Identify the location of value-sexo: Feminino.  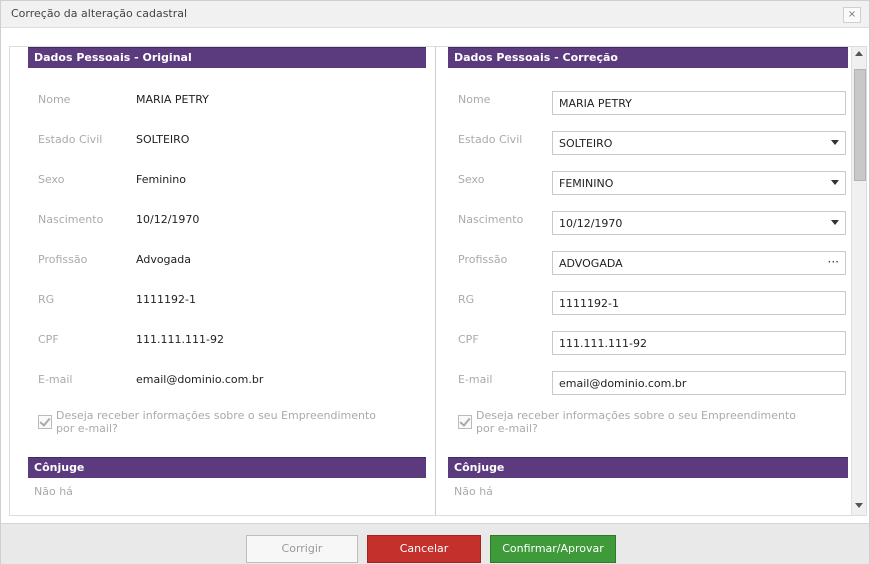
(161, 179).